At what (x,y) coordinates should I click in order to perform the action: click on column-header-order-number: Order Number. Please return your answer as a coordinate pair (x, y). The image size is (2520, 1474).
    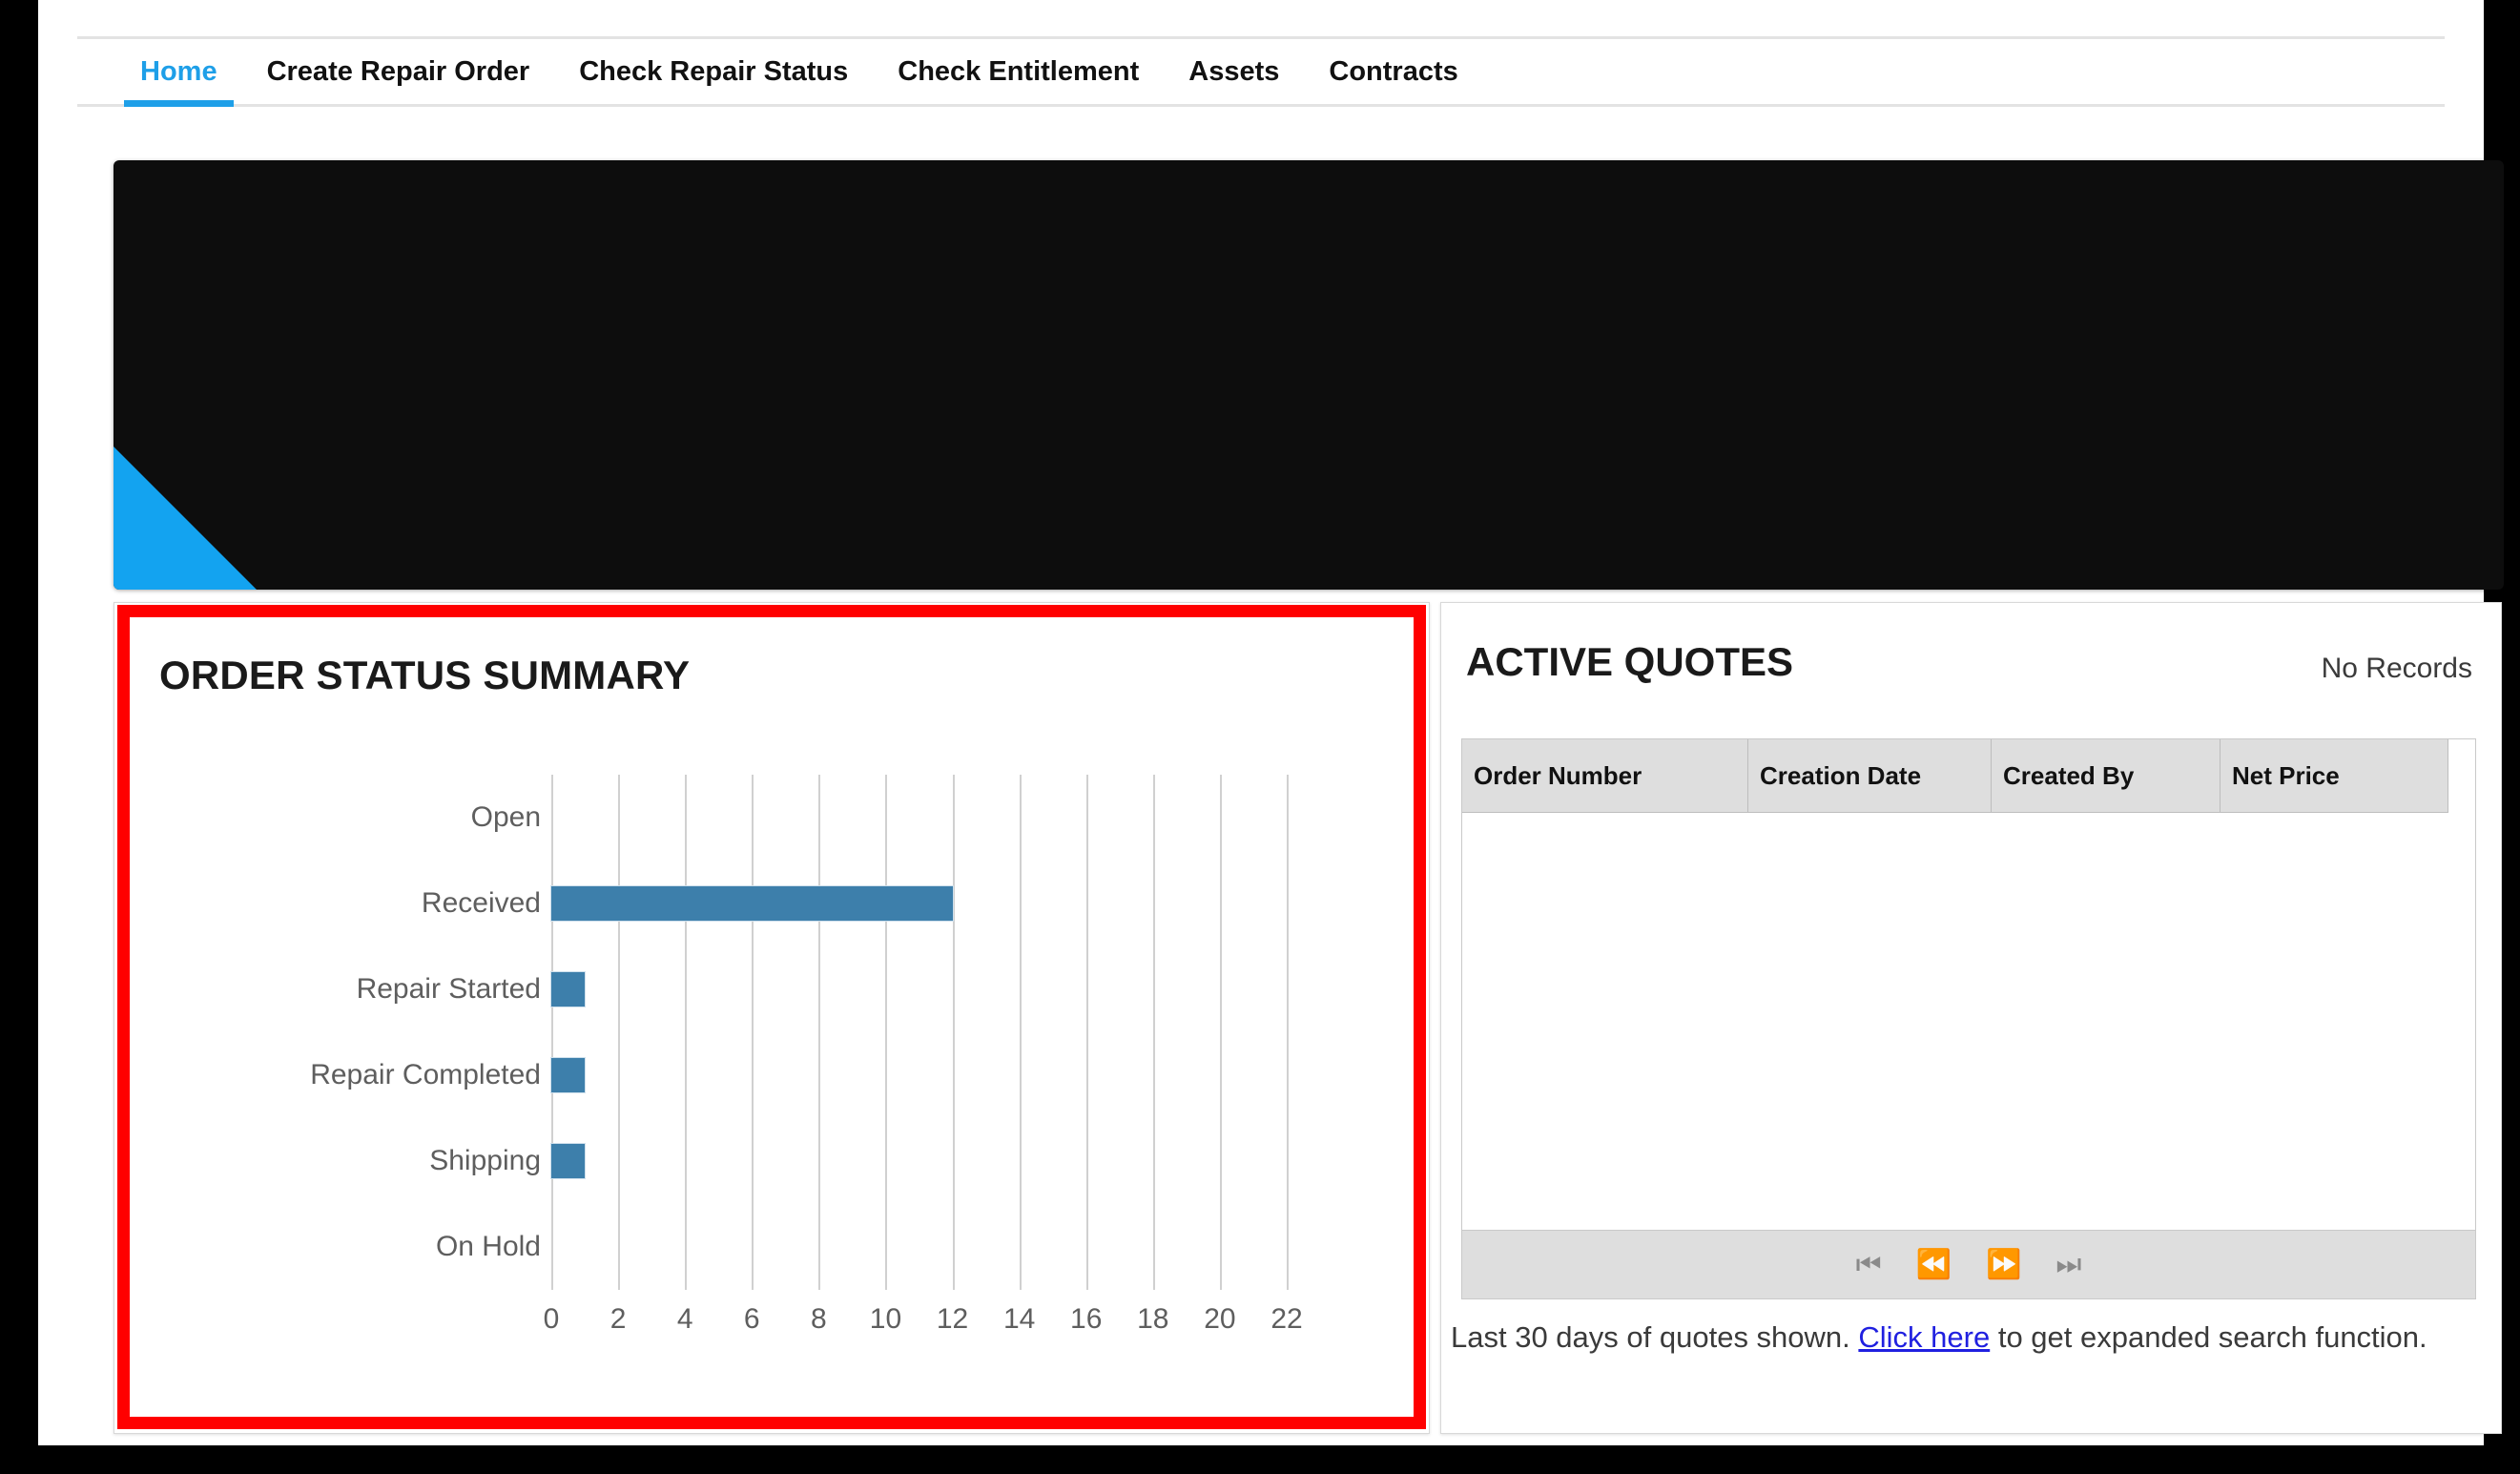
    Looking at the image, I should click on (1605, 775).